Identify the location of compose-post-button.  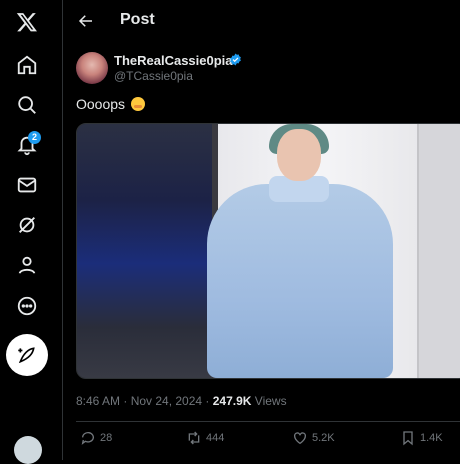
(27, 355).